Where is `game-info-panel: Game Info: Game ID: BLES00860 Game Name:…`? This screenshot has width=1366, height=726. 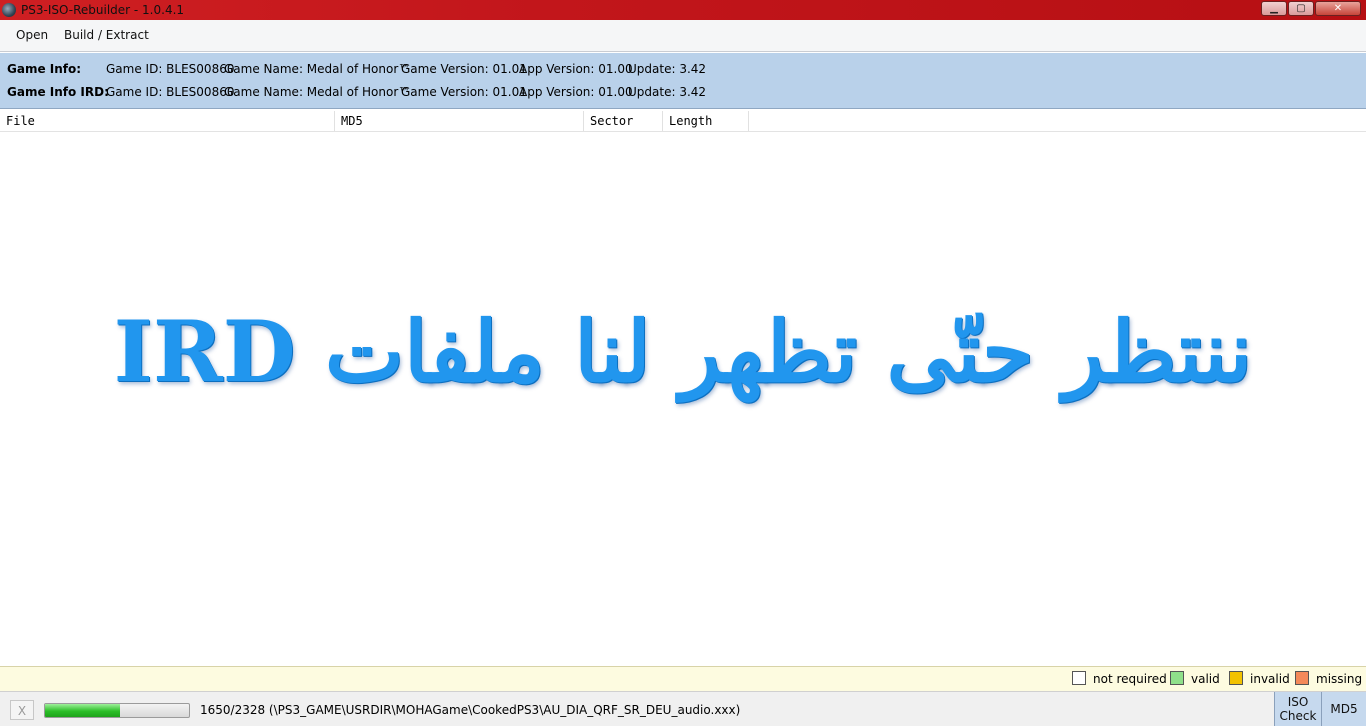
game-info-panel: Game Info: Game ID: BLES00860 Game Name:… is located at coordinates (683, 81).